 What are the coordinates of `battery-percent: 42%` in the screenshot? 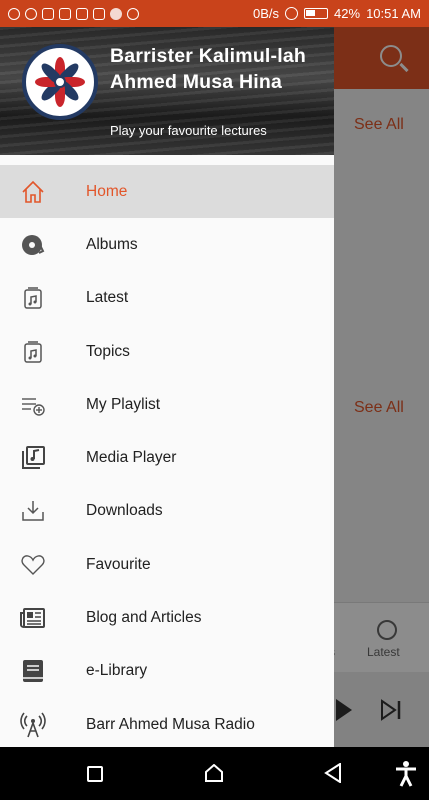 It's located at (347, 13).